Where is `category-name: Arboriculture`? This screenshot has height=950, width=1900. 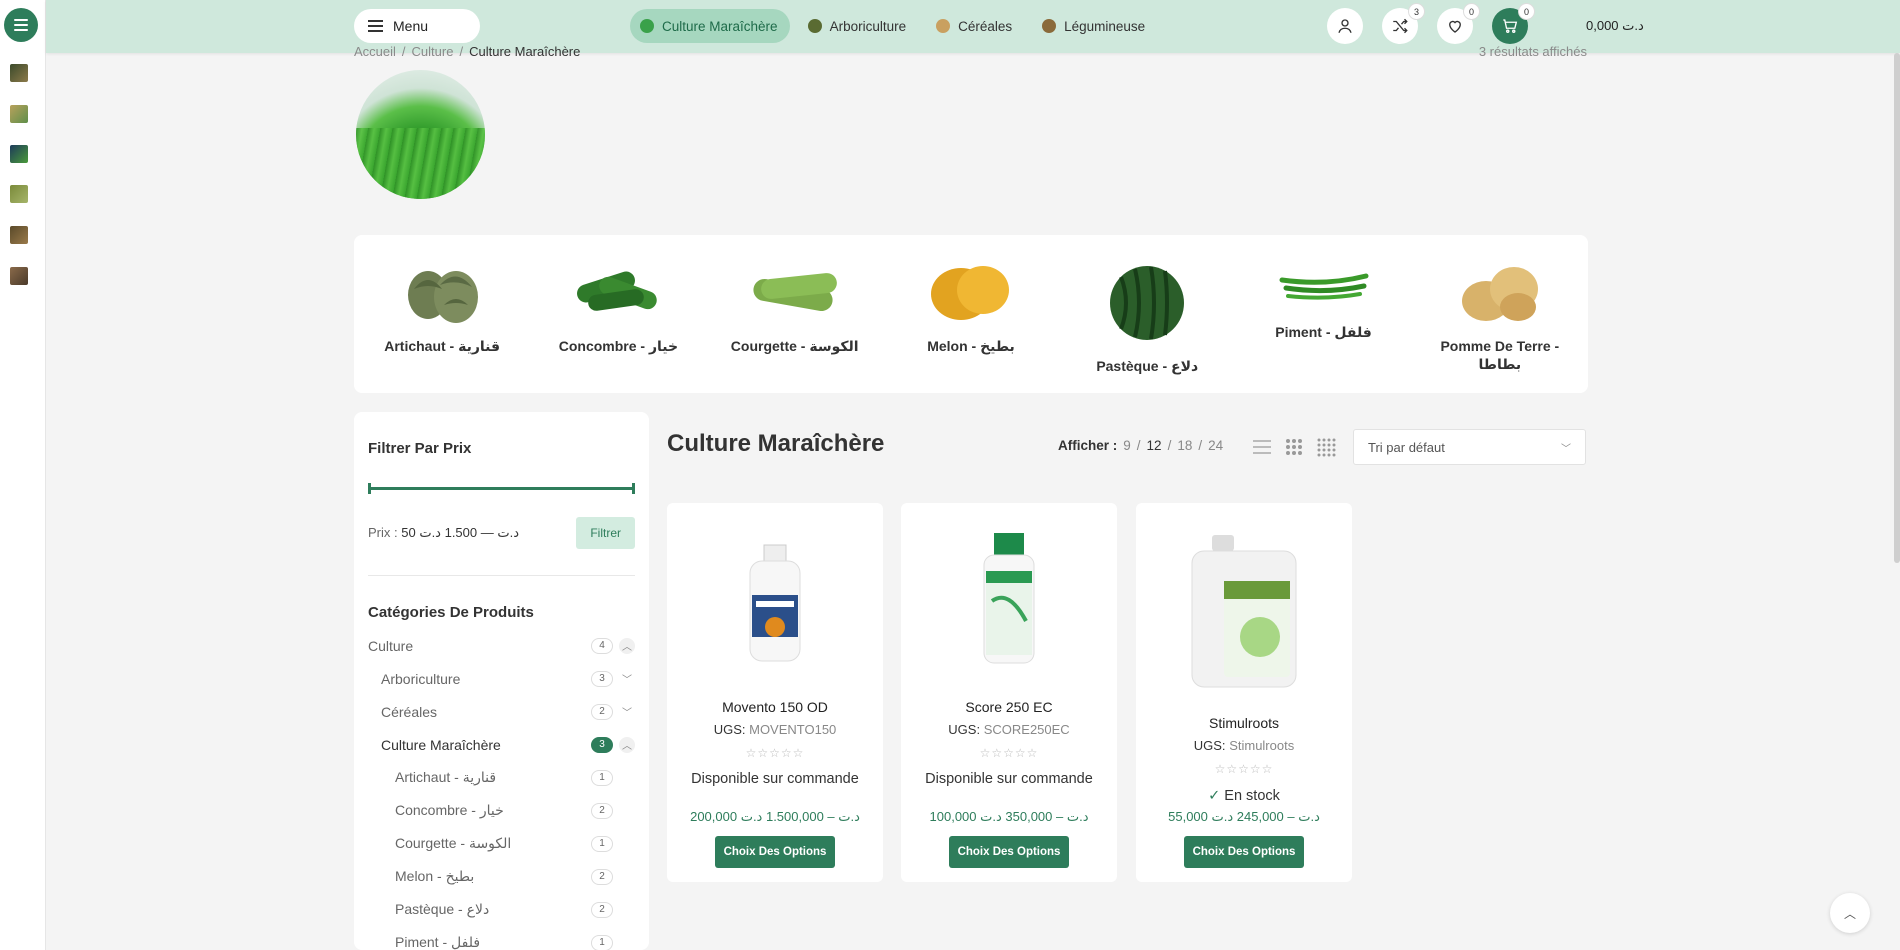
category-name: Arboriculture is located at coordinates (421, 678).